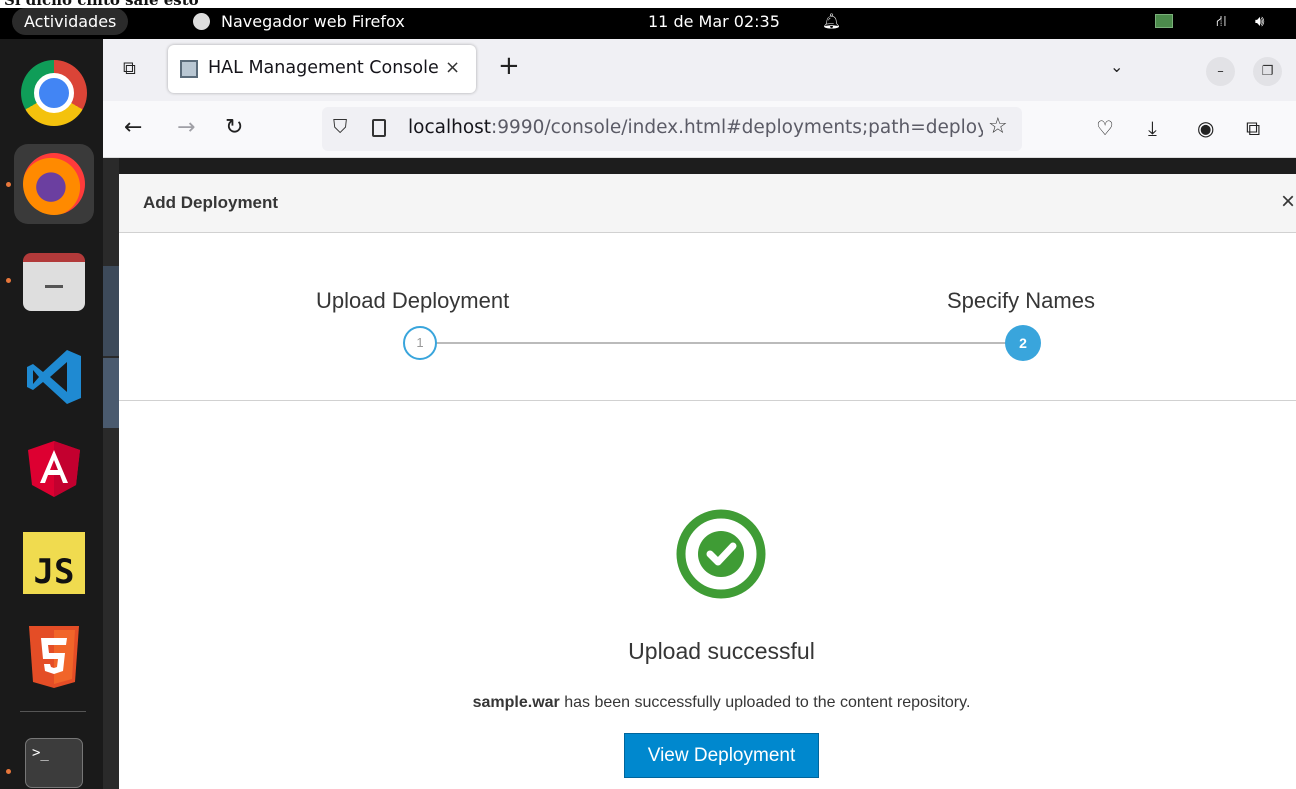  I want to click on forward-icon: →, so click(186, 128).